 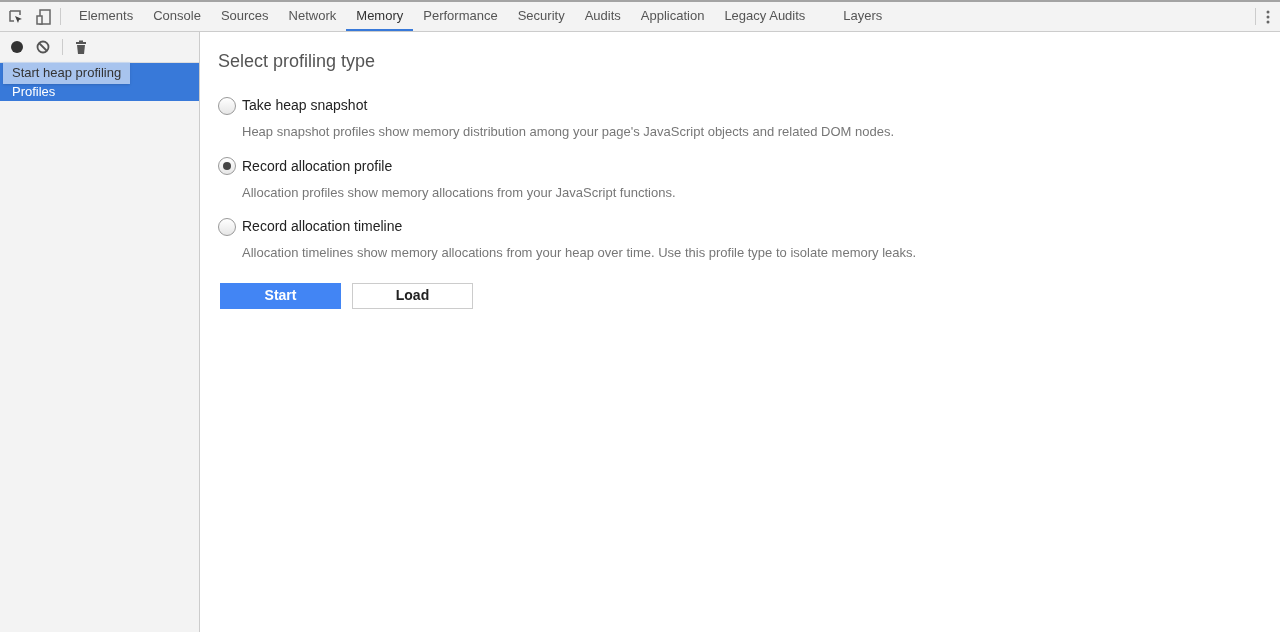 I want to click on clear-icon, so click(x=43, y=47).